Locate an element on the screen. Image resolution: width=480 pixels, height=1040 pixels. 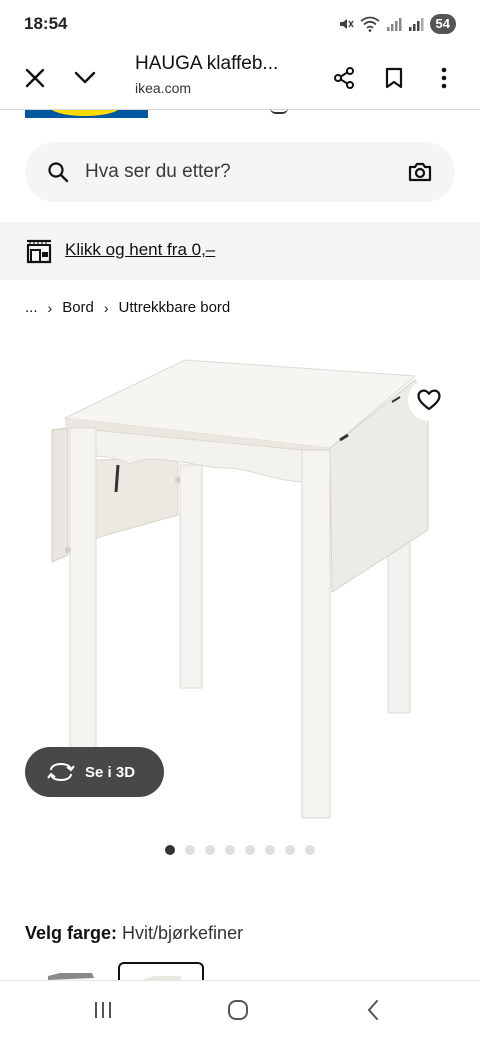
status-time: 18:54 is located at coordinates (46, 23).